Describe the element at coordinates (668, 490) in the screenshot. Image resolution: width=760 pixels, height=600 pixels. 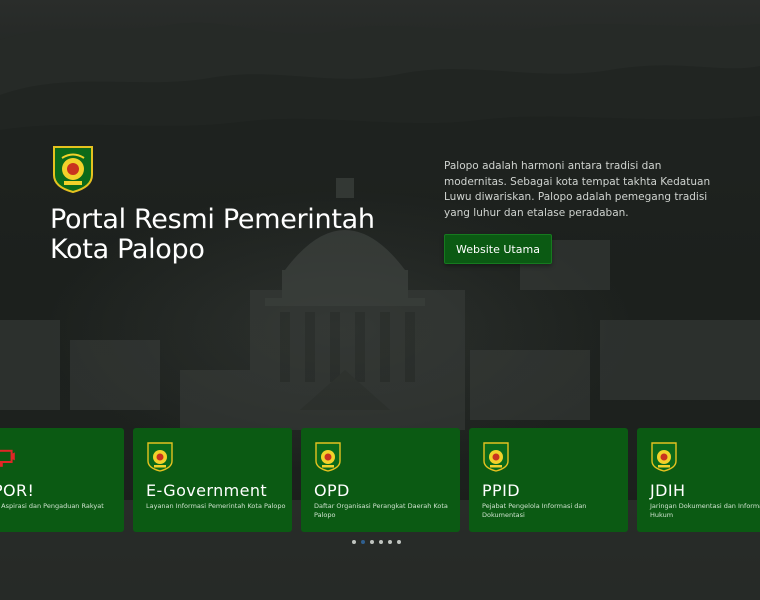
I see `service-card-title: JDIH` at that location.